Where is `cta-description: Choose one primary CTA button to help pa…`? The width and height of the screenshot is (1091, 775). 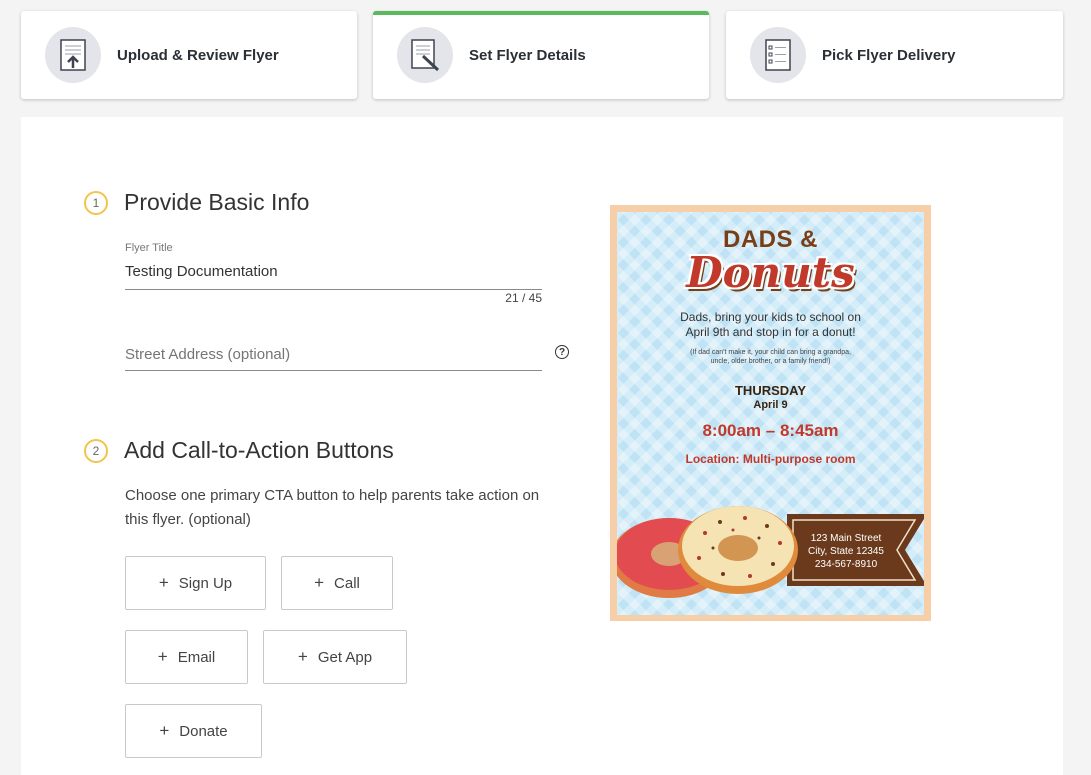
cta-description: Choose one primary CTA button to help pa… is located at coordinates (332, 507).